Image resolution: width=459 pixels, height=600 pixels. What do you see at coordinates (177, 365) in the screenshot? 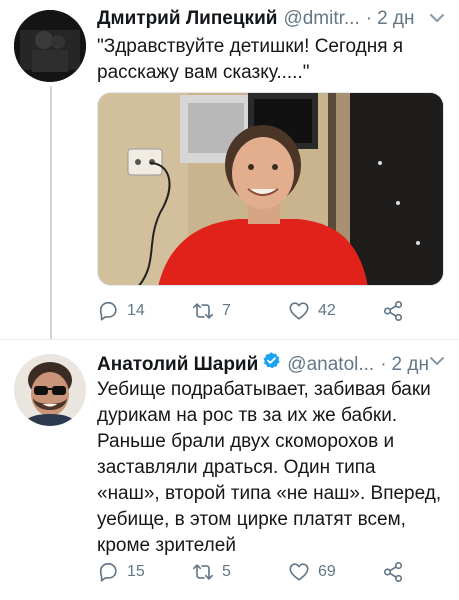
I see `author-name: Анатолий Шарий` at bounding box center [177, 365].